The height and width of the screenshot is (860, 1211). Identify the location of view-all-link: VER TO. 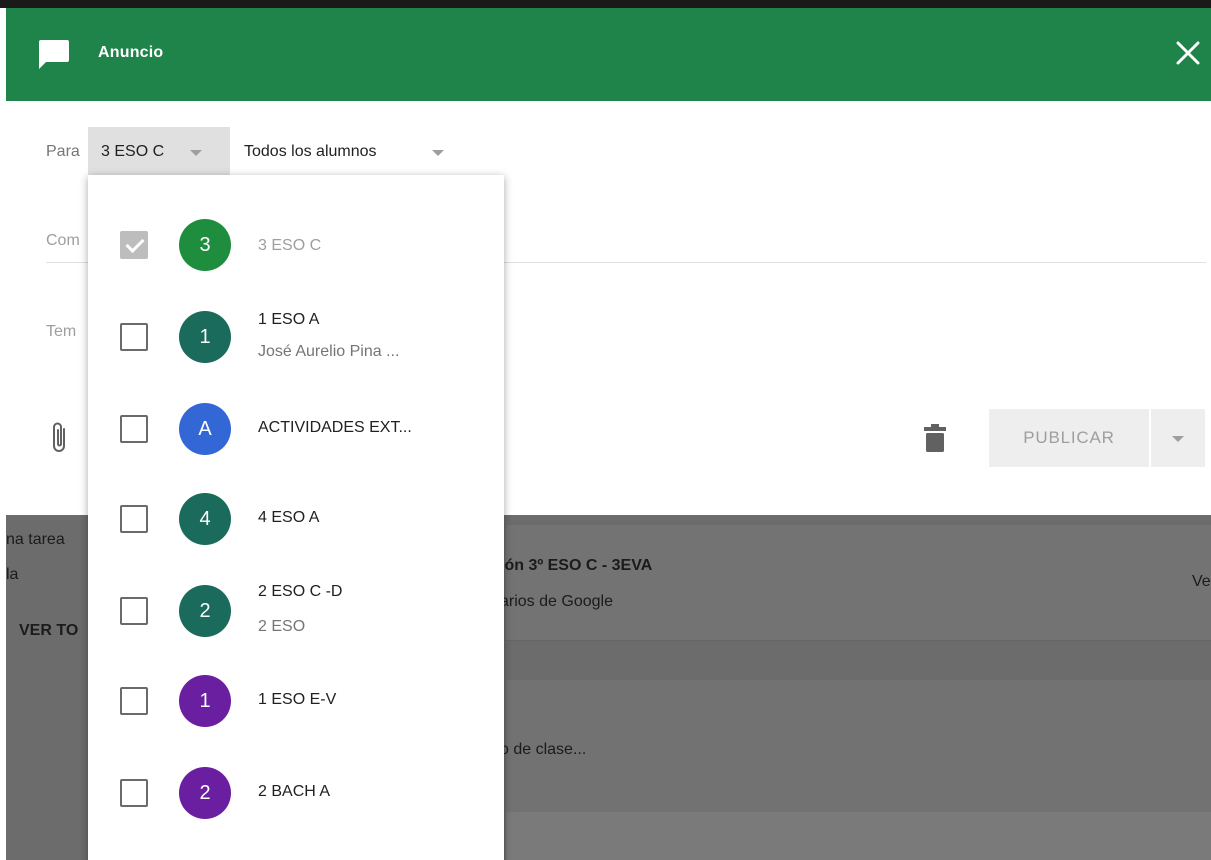
(49, 630).